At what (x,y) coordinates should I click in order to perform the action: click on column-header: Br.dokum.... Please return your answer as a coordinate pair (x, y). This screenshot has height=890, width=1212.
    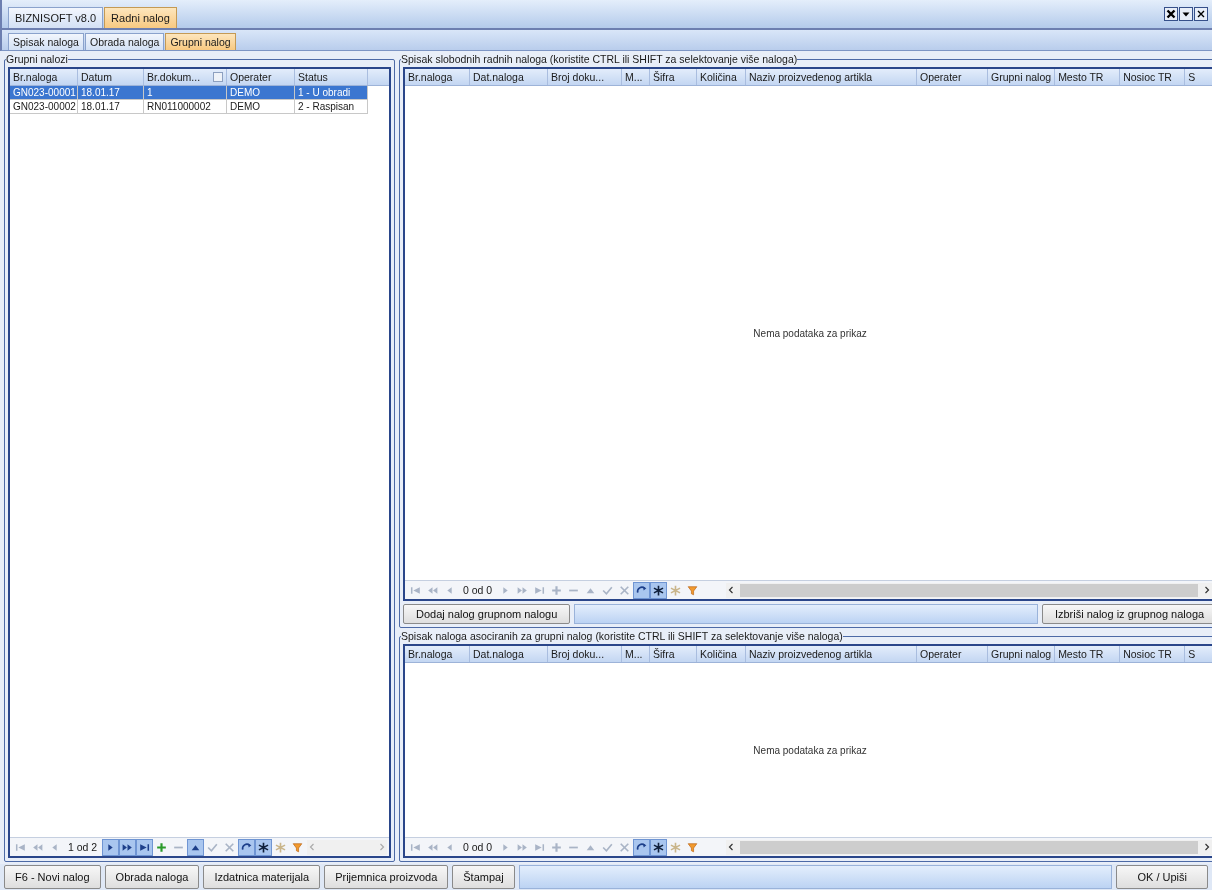
    Looking at the image, I should click on (185, 77).